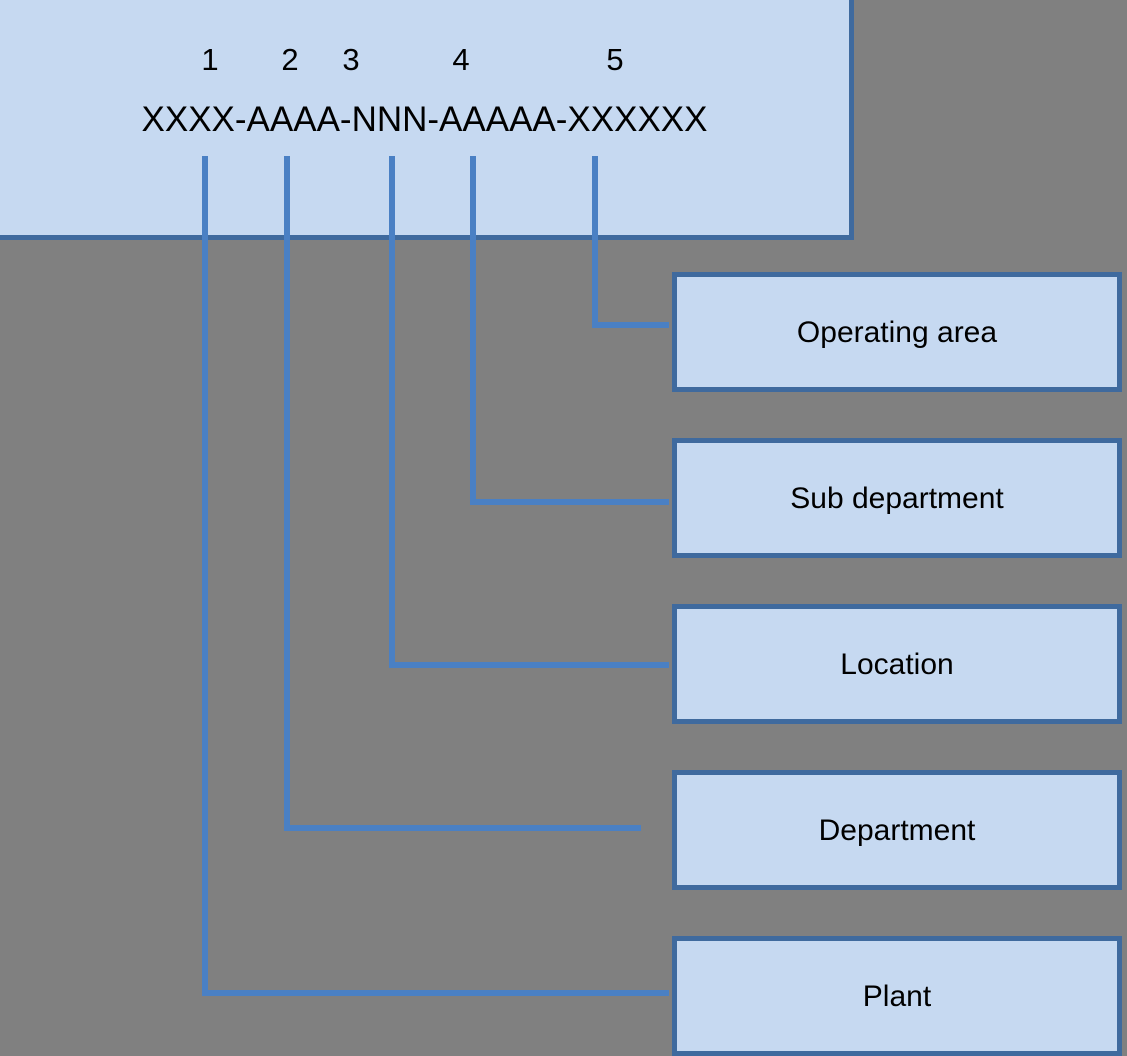 Image resolution: width=1127 pixels, height=1056 pixels. I want to click on segment-number-row: 1 2 3 4 5, so click(424, 60).